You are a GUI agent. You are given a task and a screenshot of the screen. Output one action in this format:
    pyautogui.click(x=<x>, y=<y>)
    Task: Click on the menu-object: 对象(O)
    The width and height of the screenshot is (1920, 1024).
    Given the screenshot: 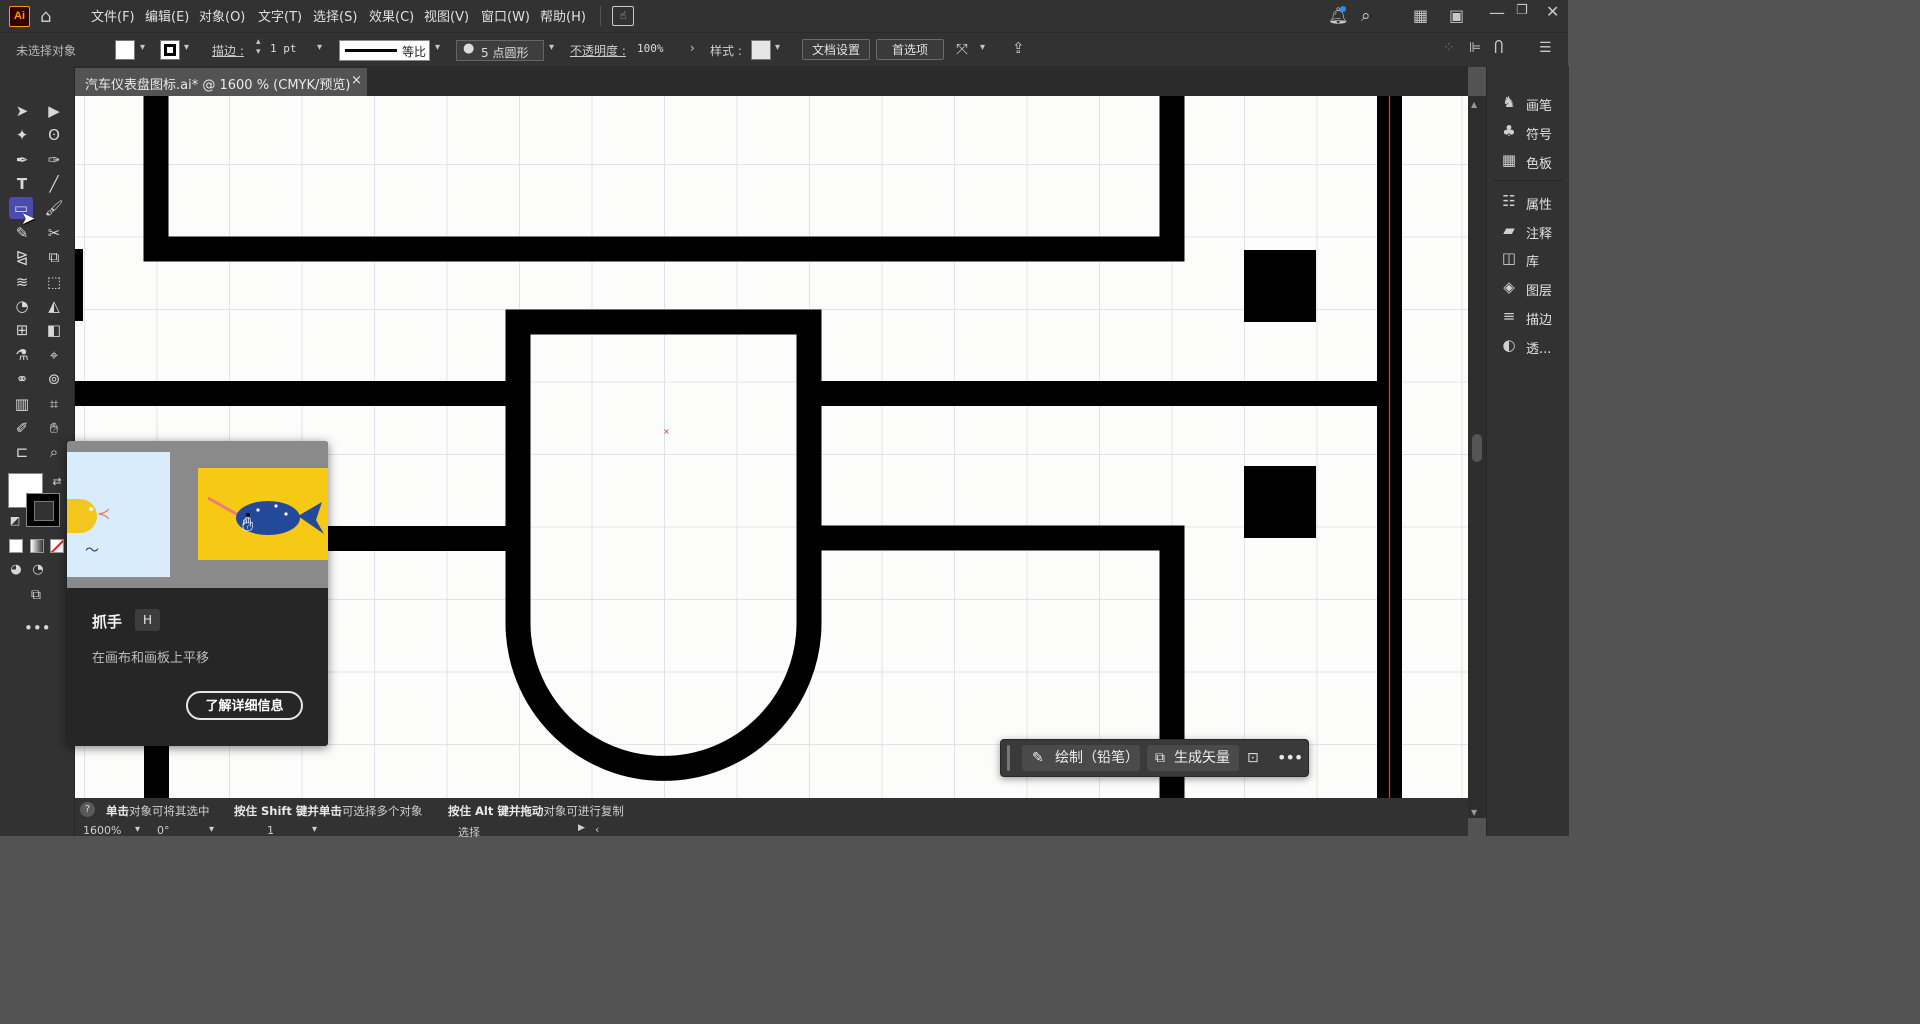 What is the action you would take?
    pyautogui.click(x=222, y=15)
    